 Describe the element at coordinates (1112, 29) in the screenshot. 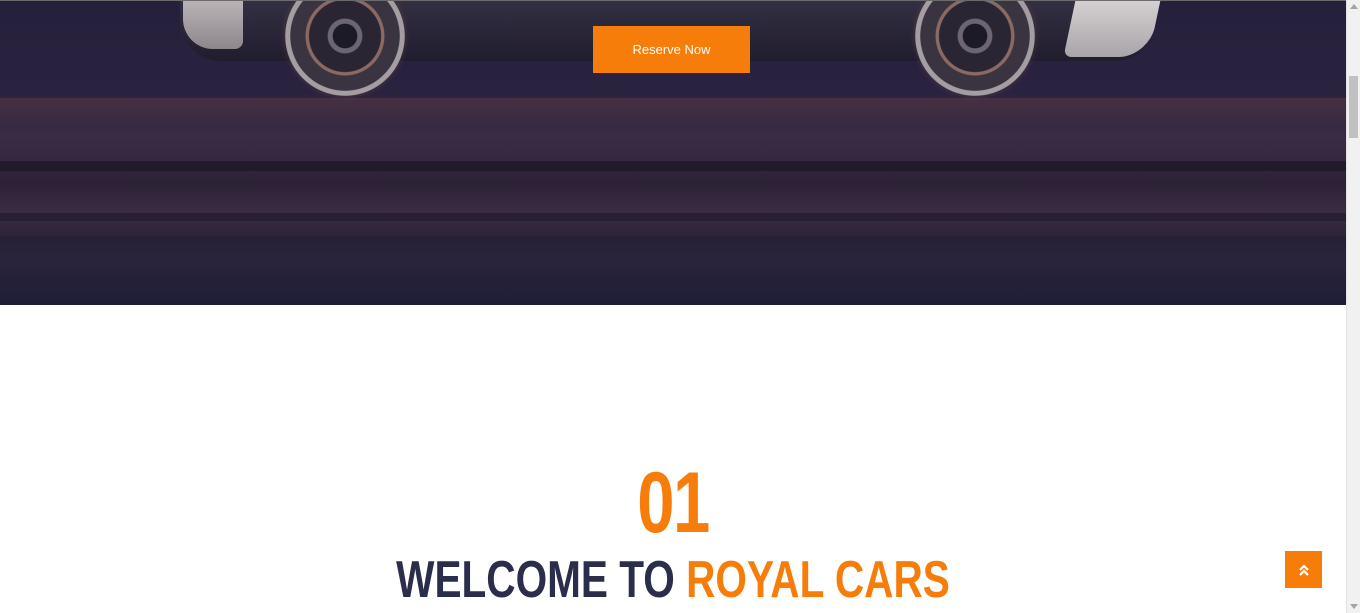

I see `car-bumper-right` at that location.